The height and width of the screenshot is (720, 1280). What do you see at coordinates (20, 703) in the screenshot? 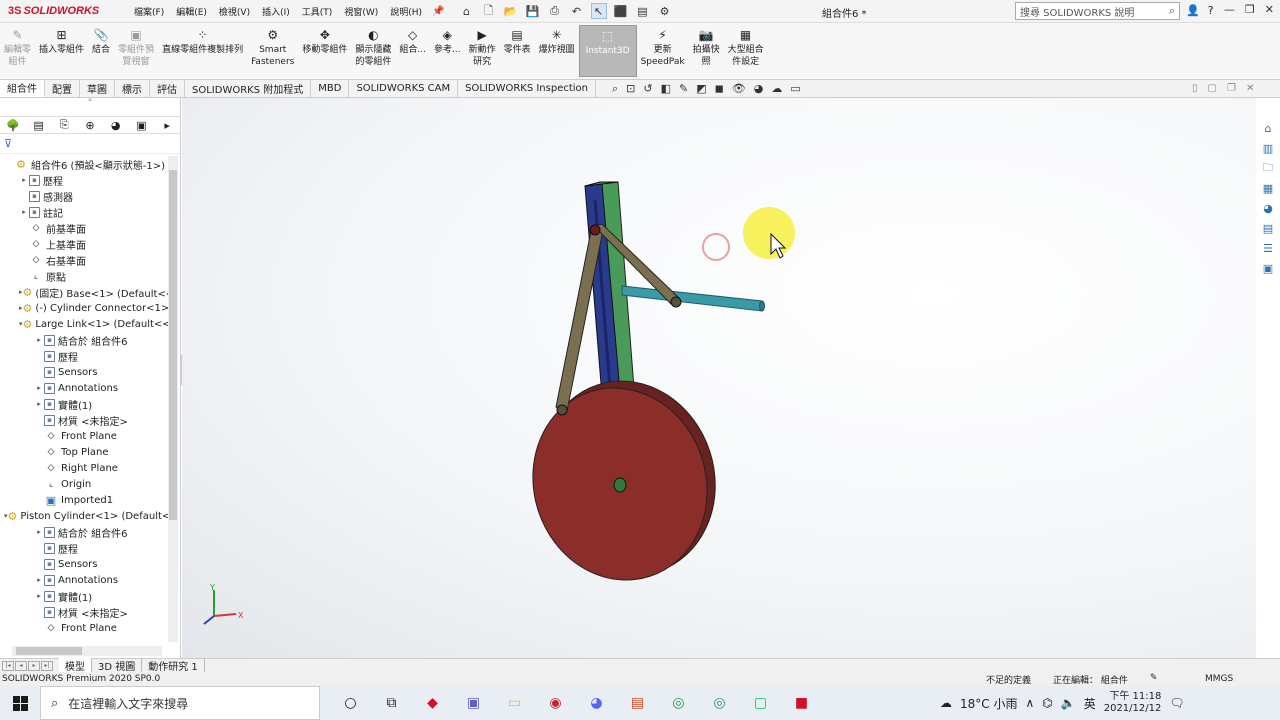
I see `start-button` at bounding box center [20, 703].